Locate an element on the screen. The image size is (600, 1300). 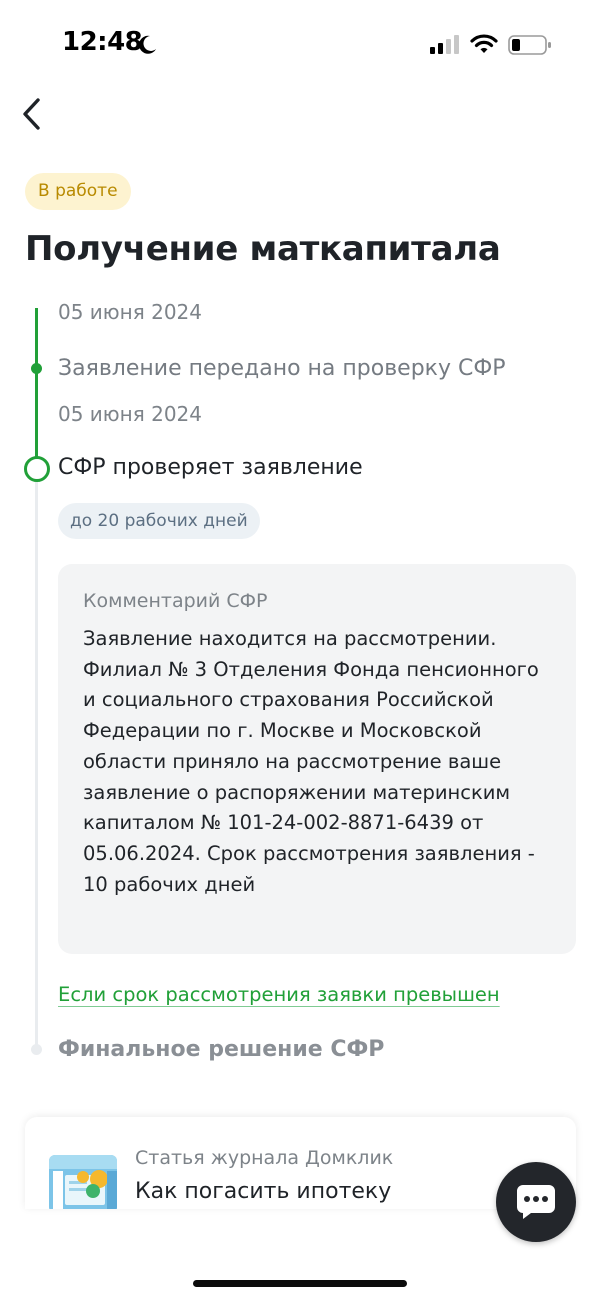
step-date: 05 июня 2024 is located at coordinates (130, 414).